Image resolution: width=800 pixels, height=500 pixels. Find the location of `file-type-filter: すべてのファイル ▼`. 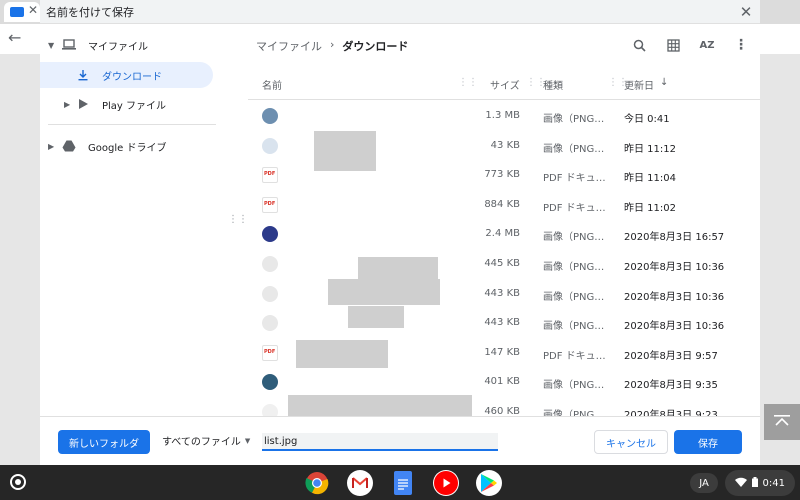

file-type-filter: すべてのファイル ▼ is located at coordinates (206, 441).